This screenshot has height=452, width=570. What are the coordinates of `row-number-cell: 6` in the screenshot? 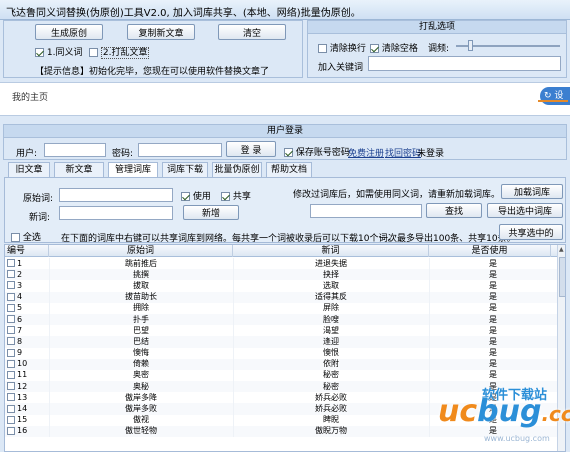 It's located at (27, 319).